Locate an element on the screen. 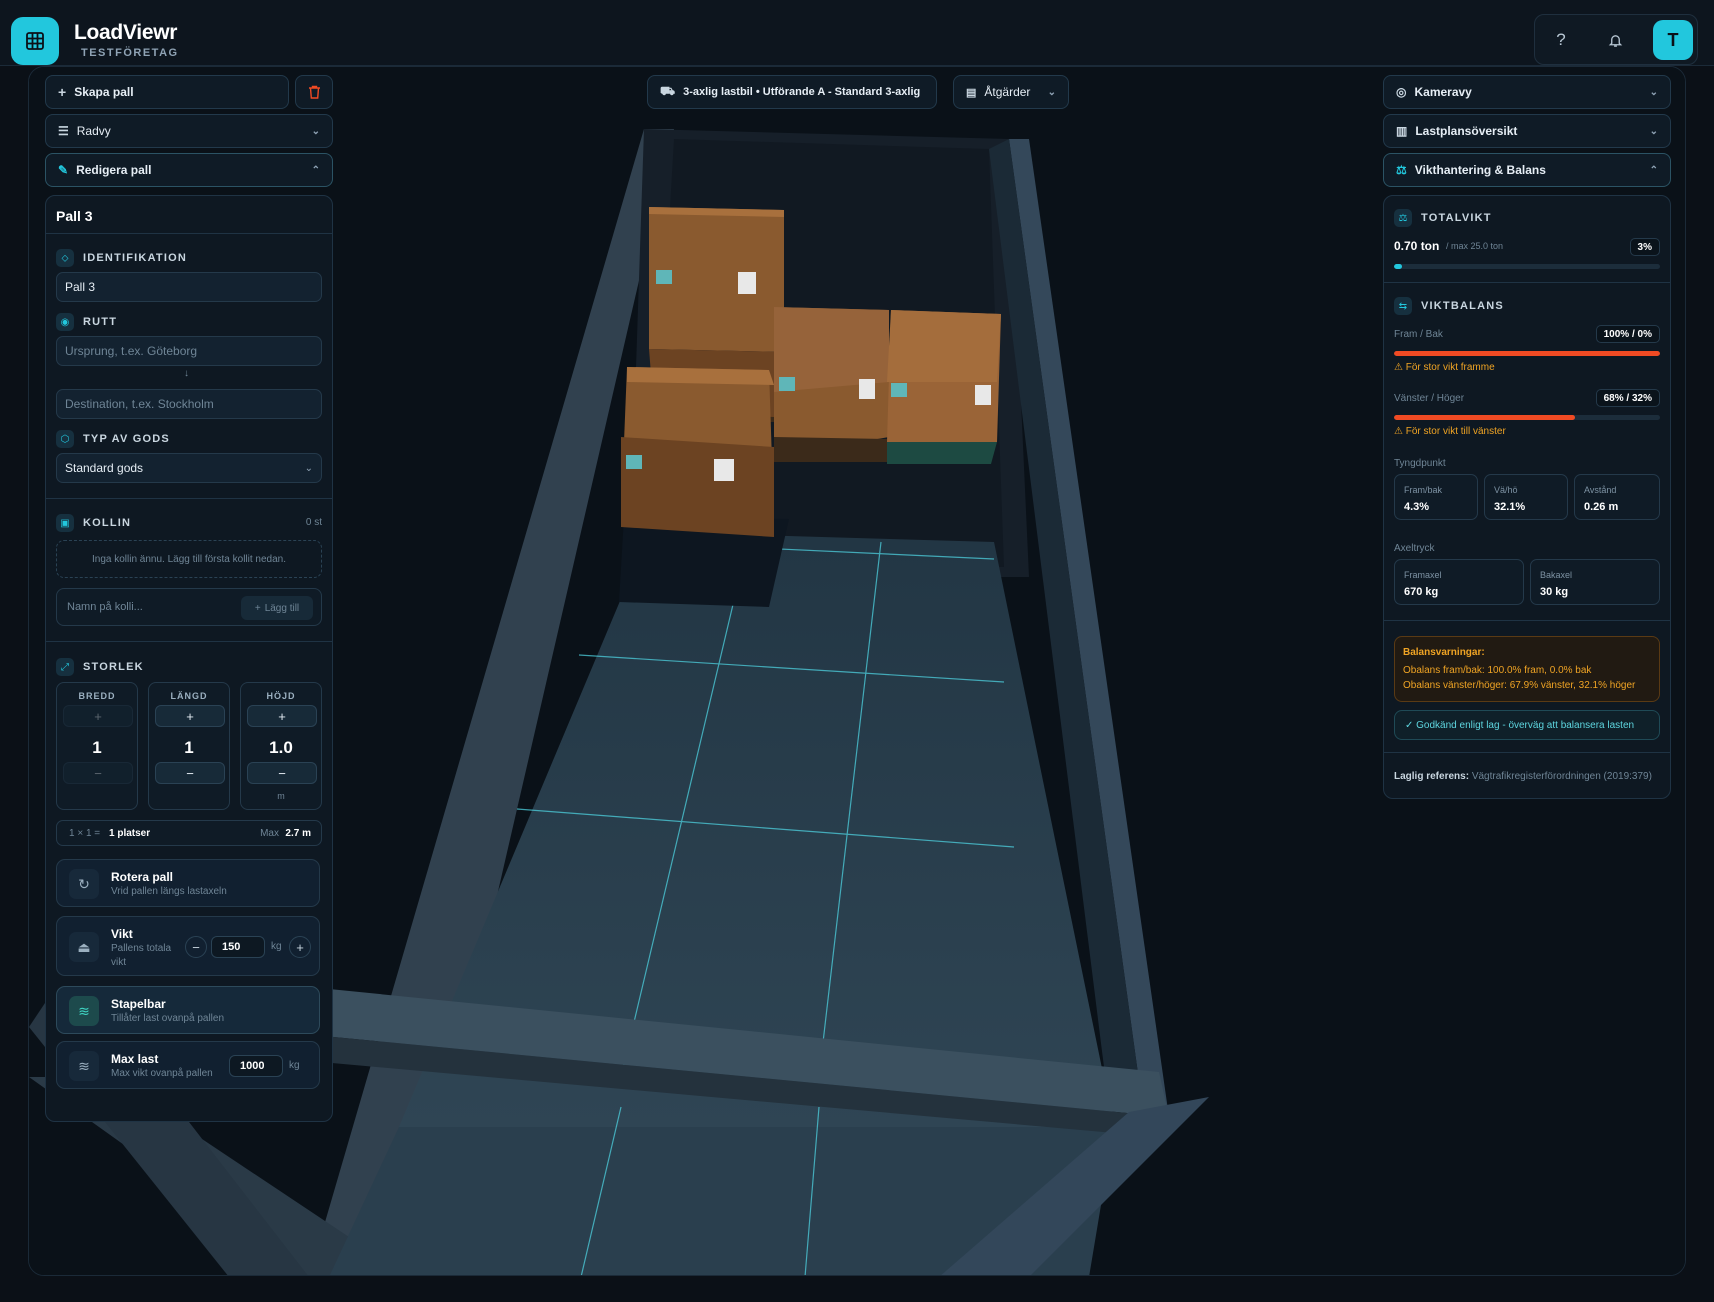 The height and width of the screenshot is (1302, 1714). destination-input: Destination, t.ex. Stockholm is located at coordinates (189, 404).